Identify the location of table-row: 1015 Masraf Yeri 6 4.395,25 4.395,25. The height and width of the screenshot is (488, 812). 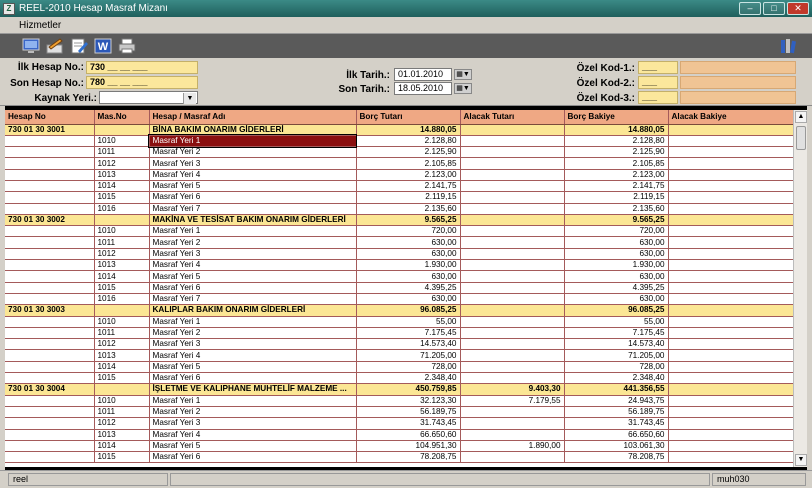
(399, 288).